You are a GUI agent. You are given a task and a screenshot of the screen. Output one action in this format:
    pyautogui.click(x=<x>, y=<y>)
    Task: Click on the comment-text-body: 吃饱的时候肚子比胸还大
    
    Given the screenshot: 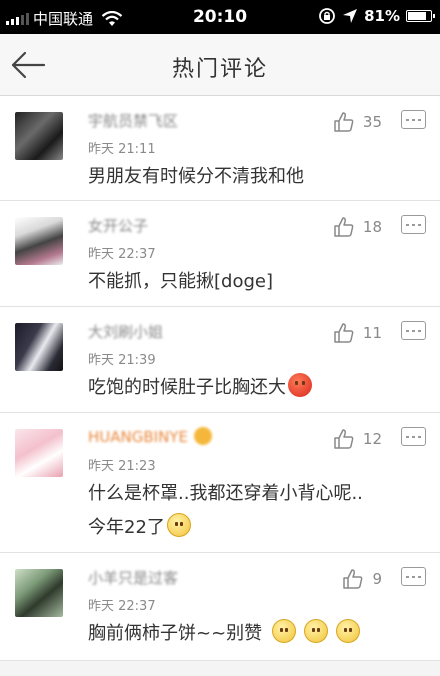 What is the action you would take?
    pyautogui.click(x=187, y=387)
    